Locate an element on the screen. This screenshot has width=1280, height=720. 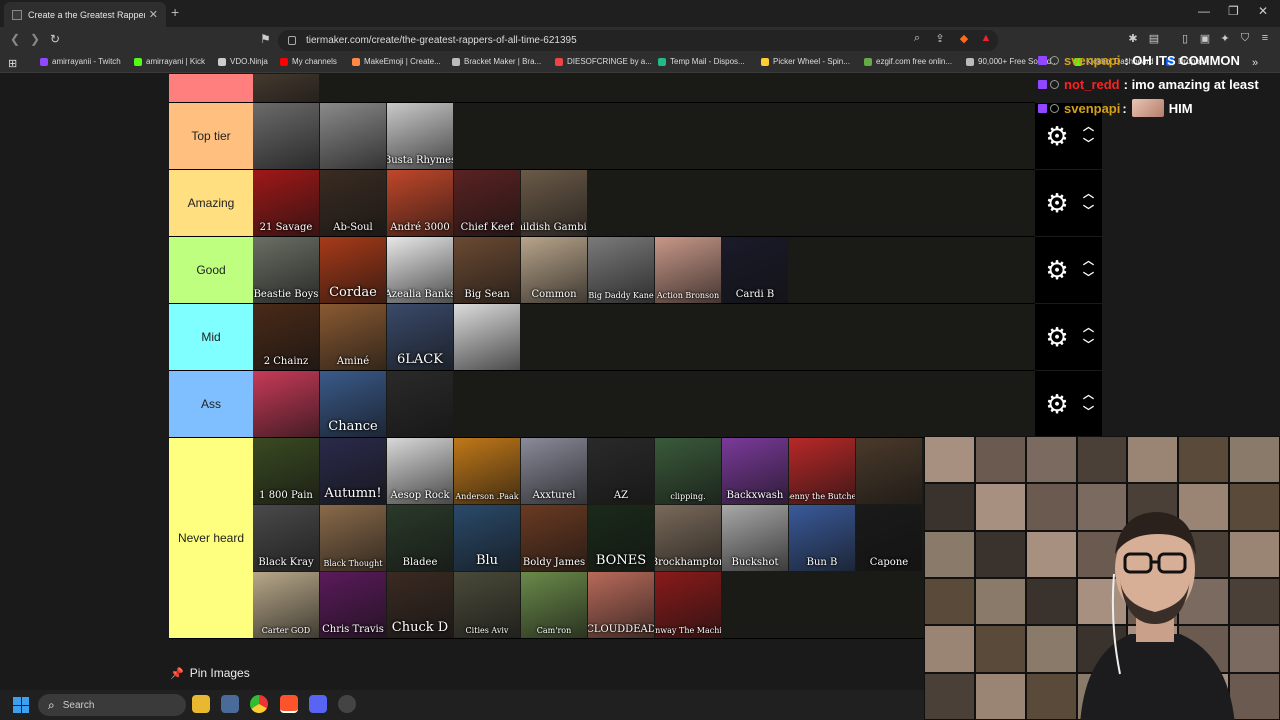
tier-label: Top tier is located at coordinates (211, 136).